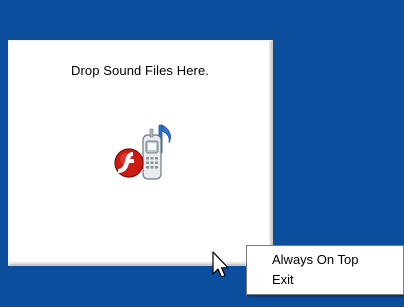 This screenshot has height=307, width=404. I want to click on menu-item-exit: Exit, so click(325, 280).